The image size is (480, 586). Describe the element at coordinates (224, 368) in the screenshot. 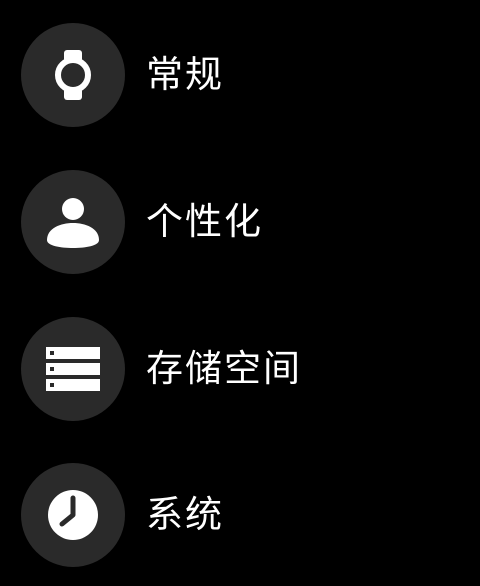

I see `menu-item-label: 存储空间` at that location.